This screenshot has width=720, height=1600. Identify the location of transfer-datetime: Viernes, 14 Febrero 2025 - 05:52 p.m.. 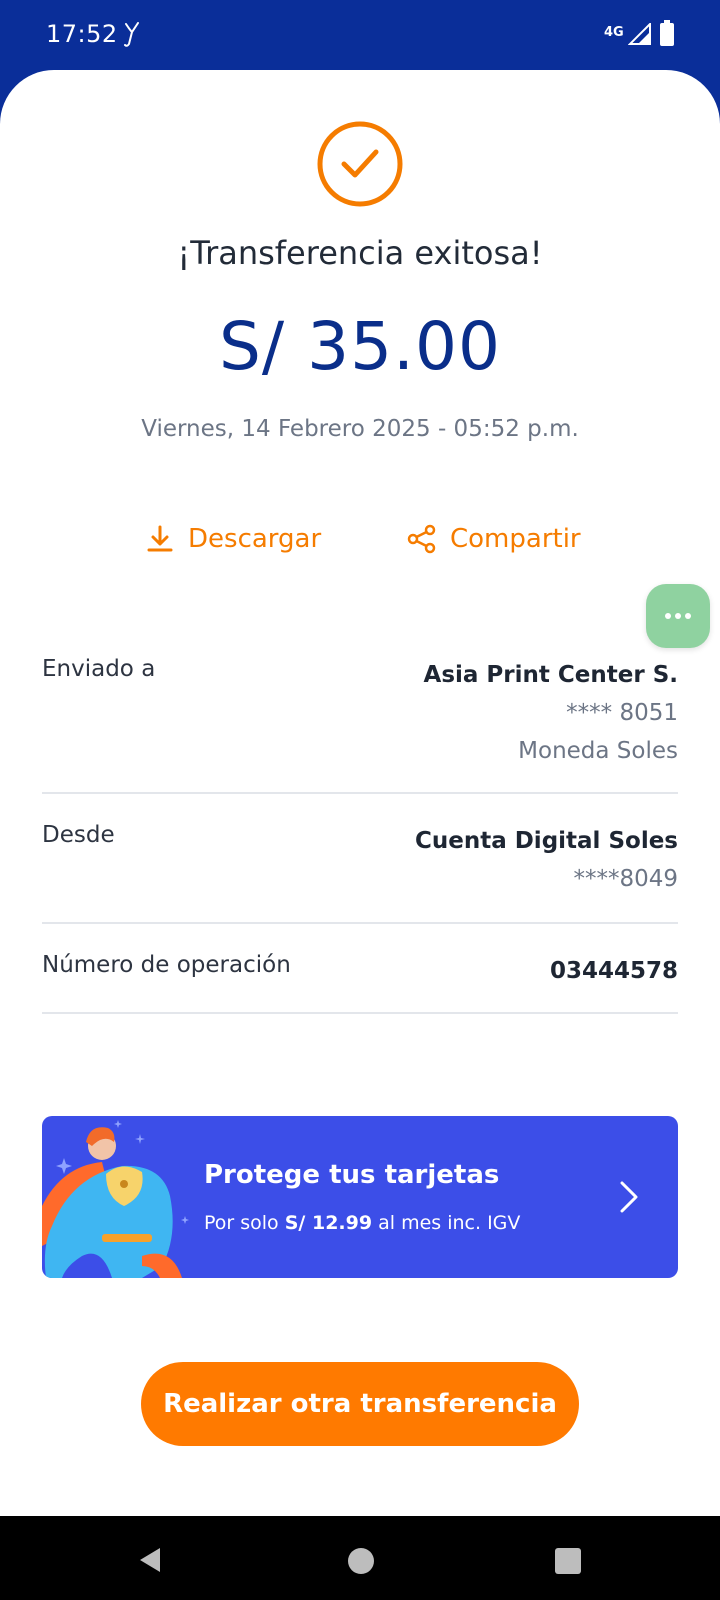
(360, 429).